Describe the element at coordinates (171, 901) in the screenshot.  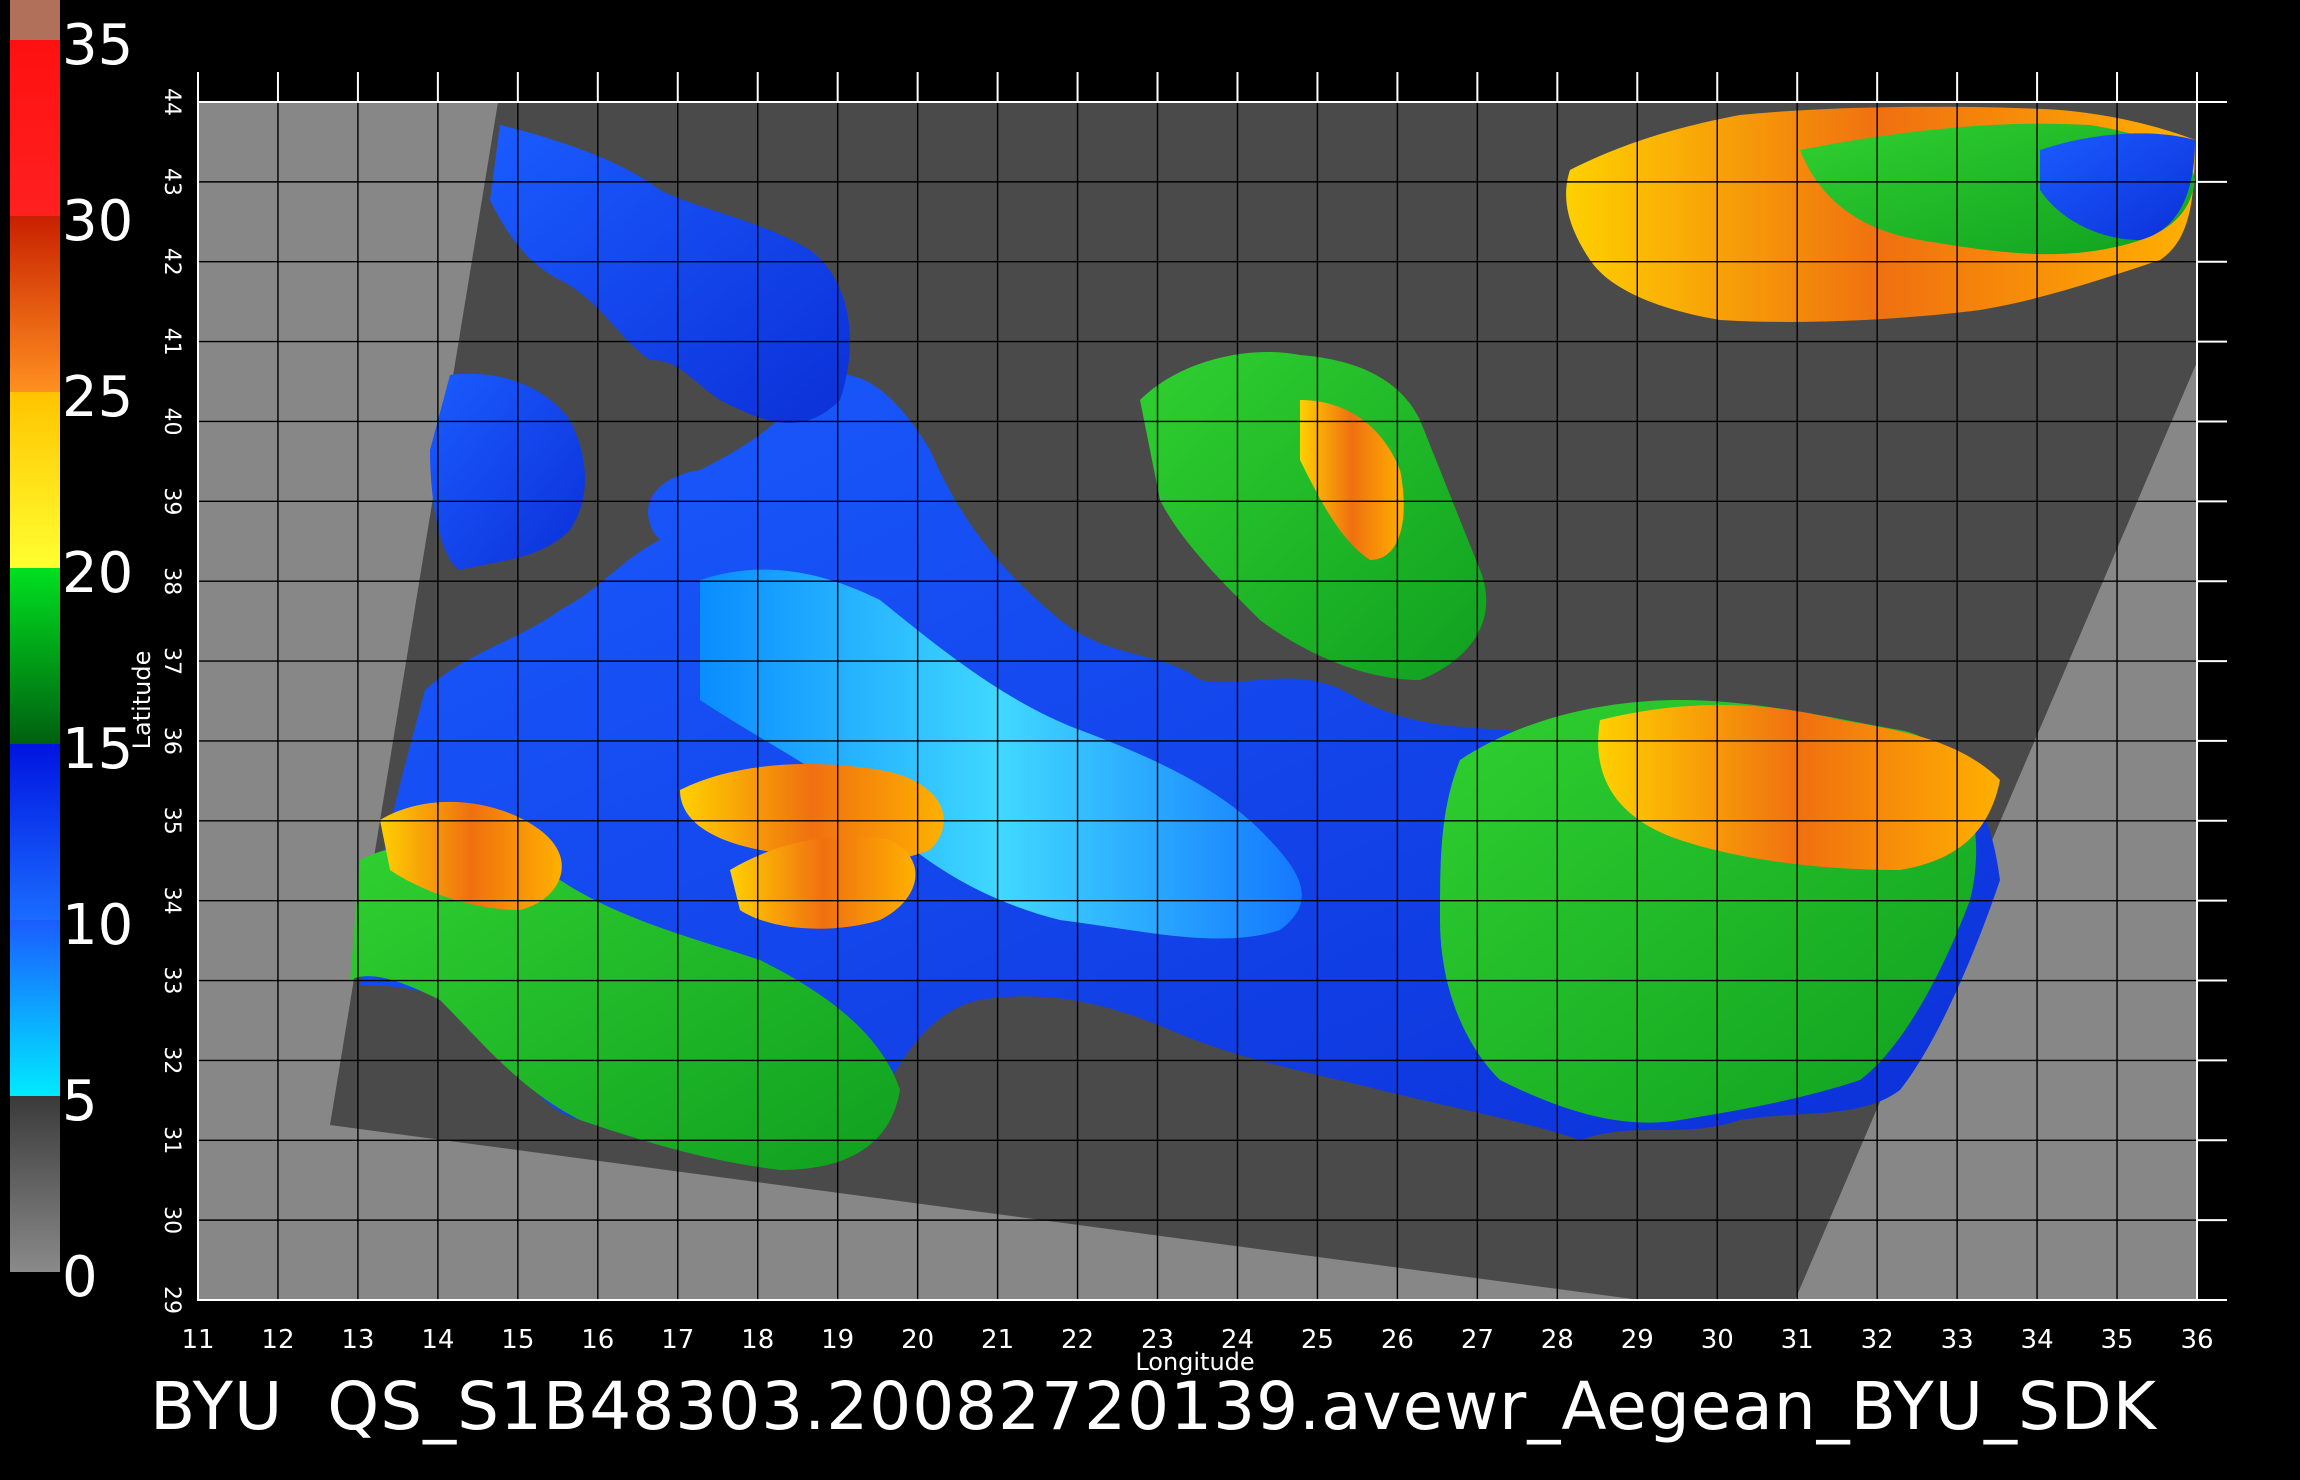
I see `y-tick-label: 34` at that location.